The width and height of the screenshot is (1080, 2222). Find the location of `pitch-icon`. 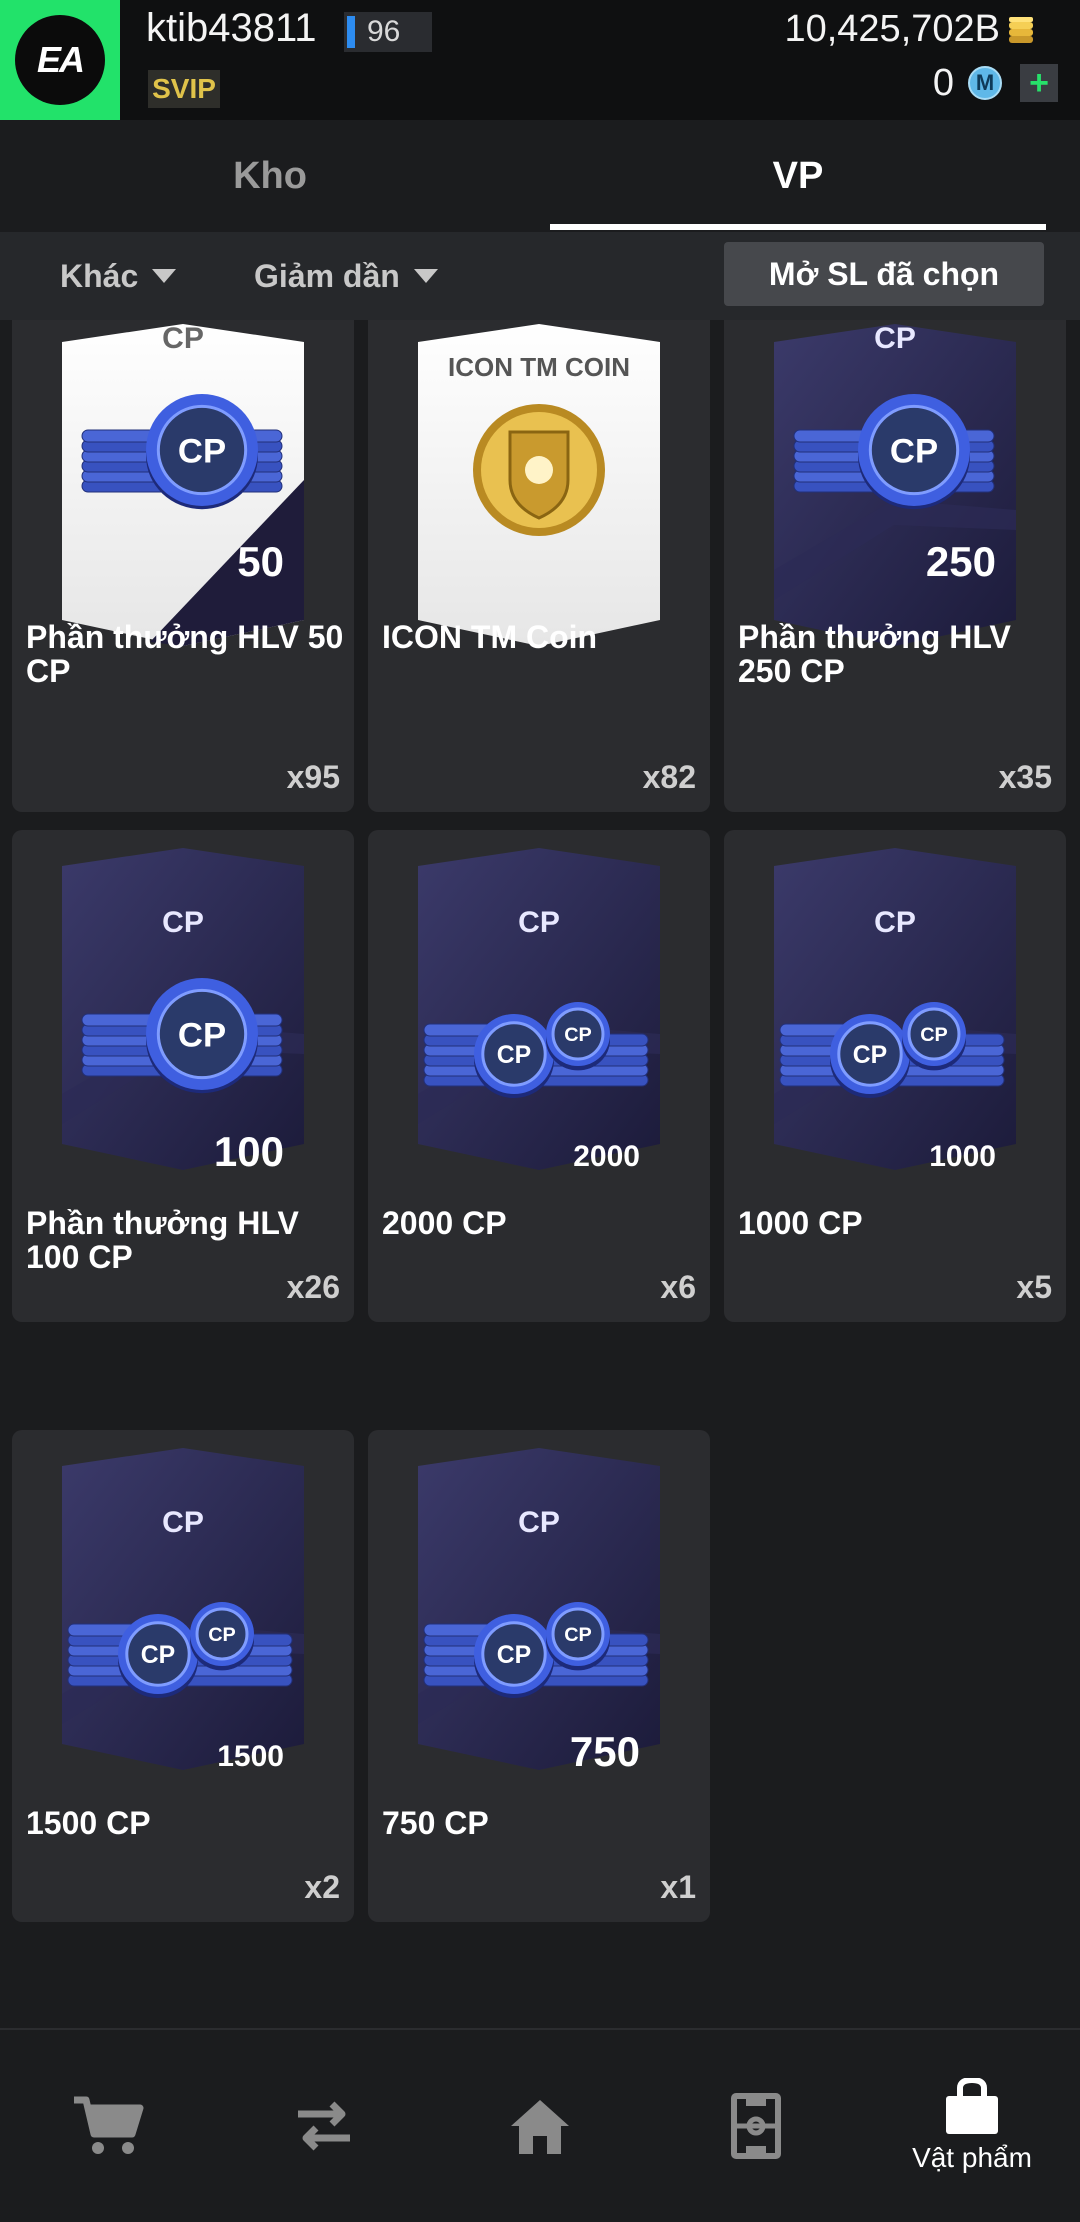

pitch-icon is located at coordinates (756, 2126).